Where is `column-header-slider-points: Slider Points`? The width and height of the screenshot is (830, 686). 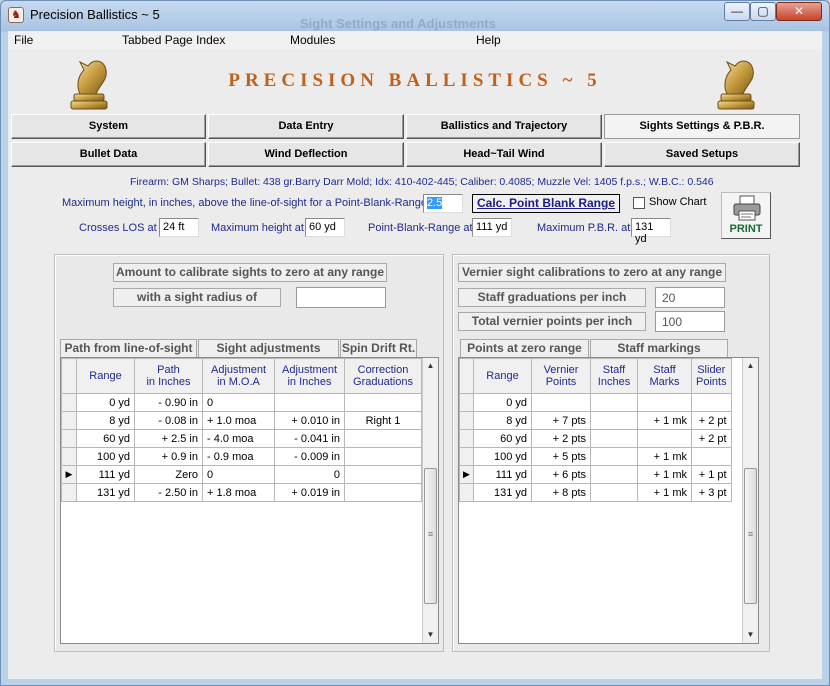
column-header-slider-points: Slider Points is located at coordinates (711, 376).